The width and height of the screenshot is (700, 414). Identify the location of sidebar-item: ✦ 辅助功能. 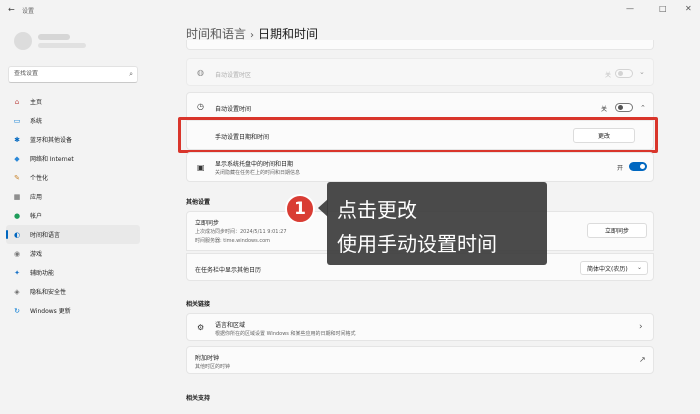
(73, 272).